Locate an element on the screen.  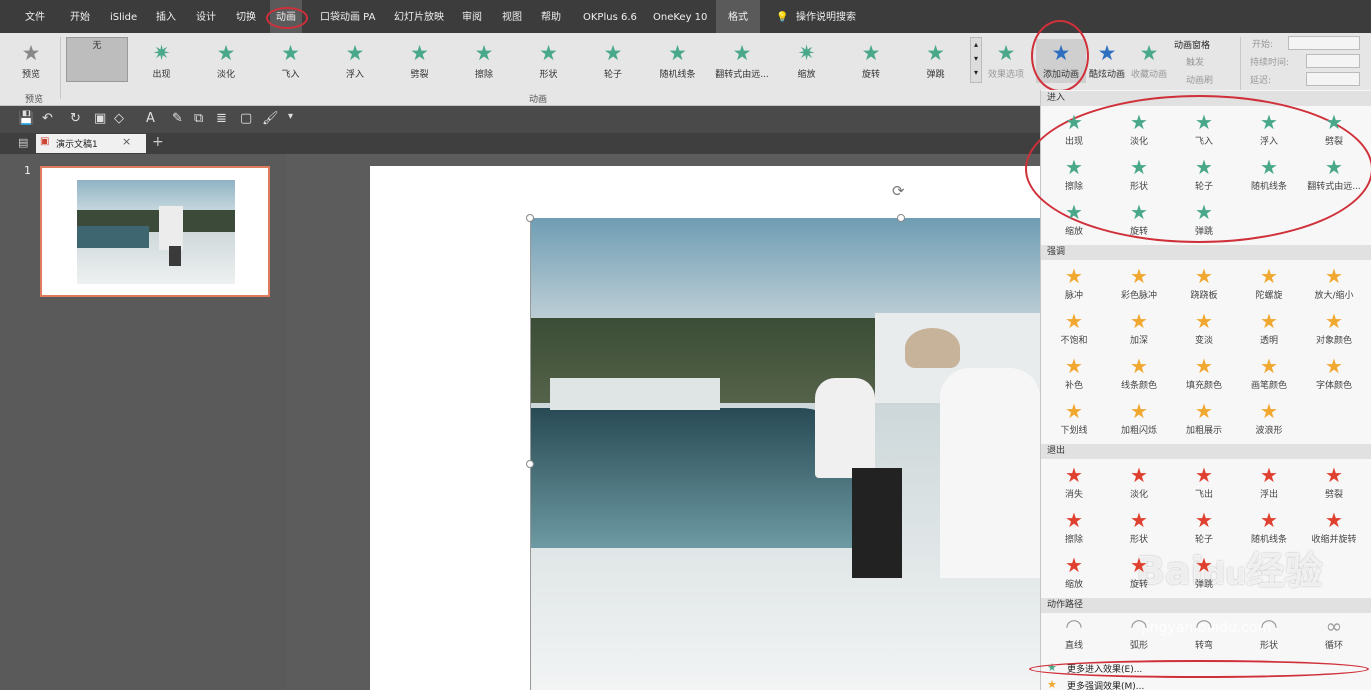
save-icon: 💾 is located at coordinates (26, 118).